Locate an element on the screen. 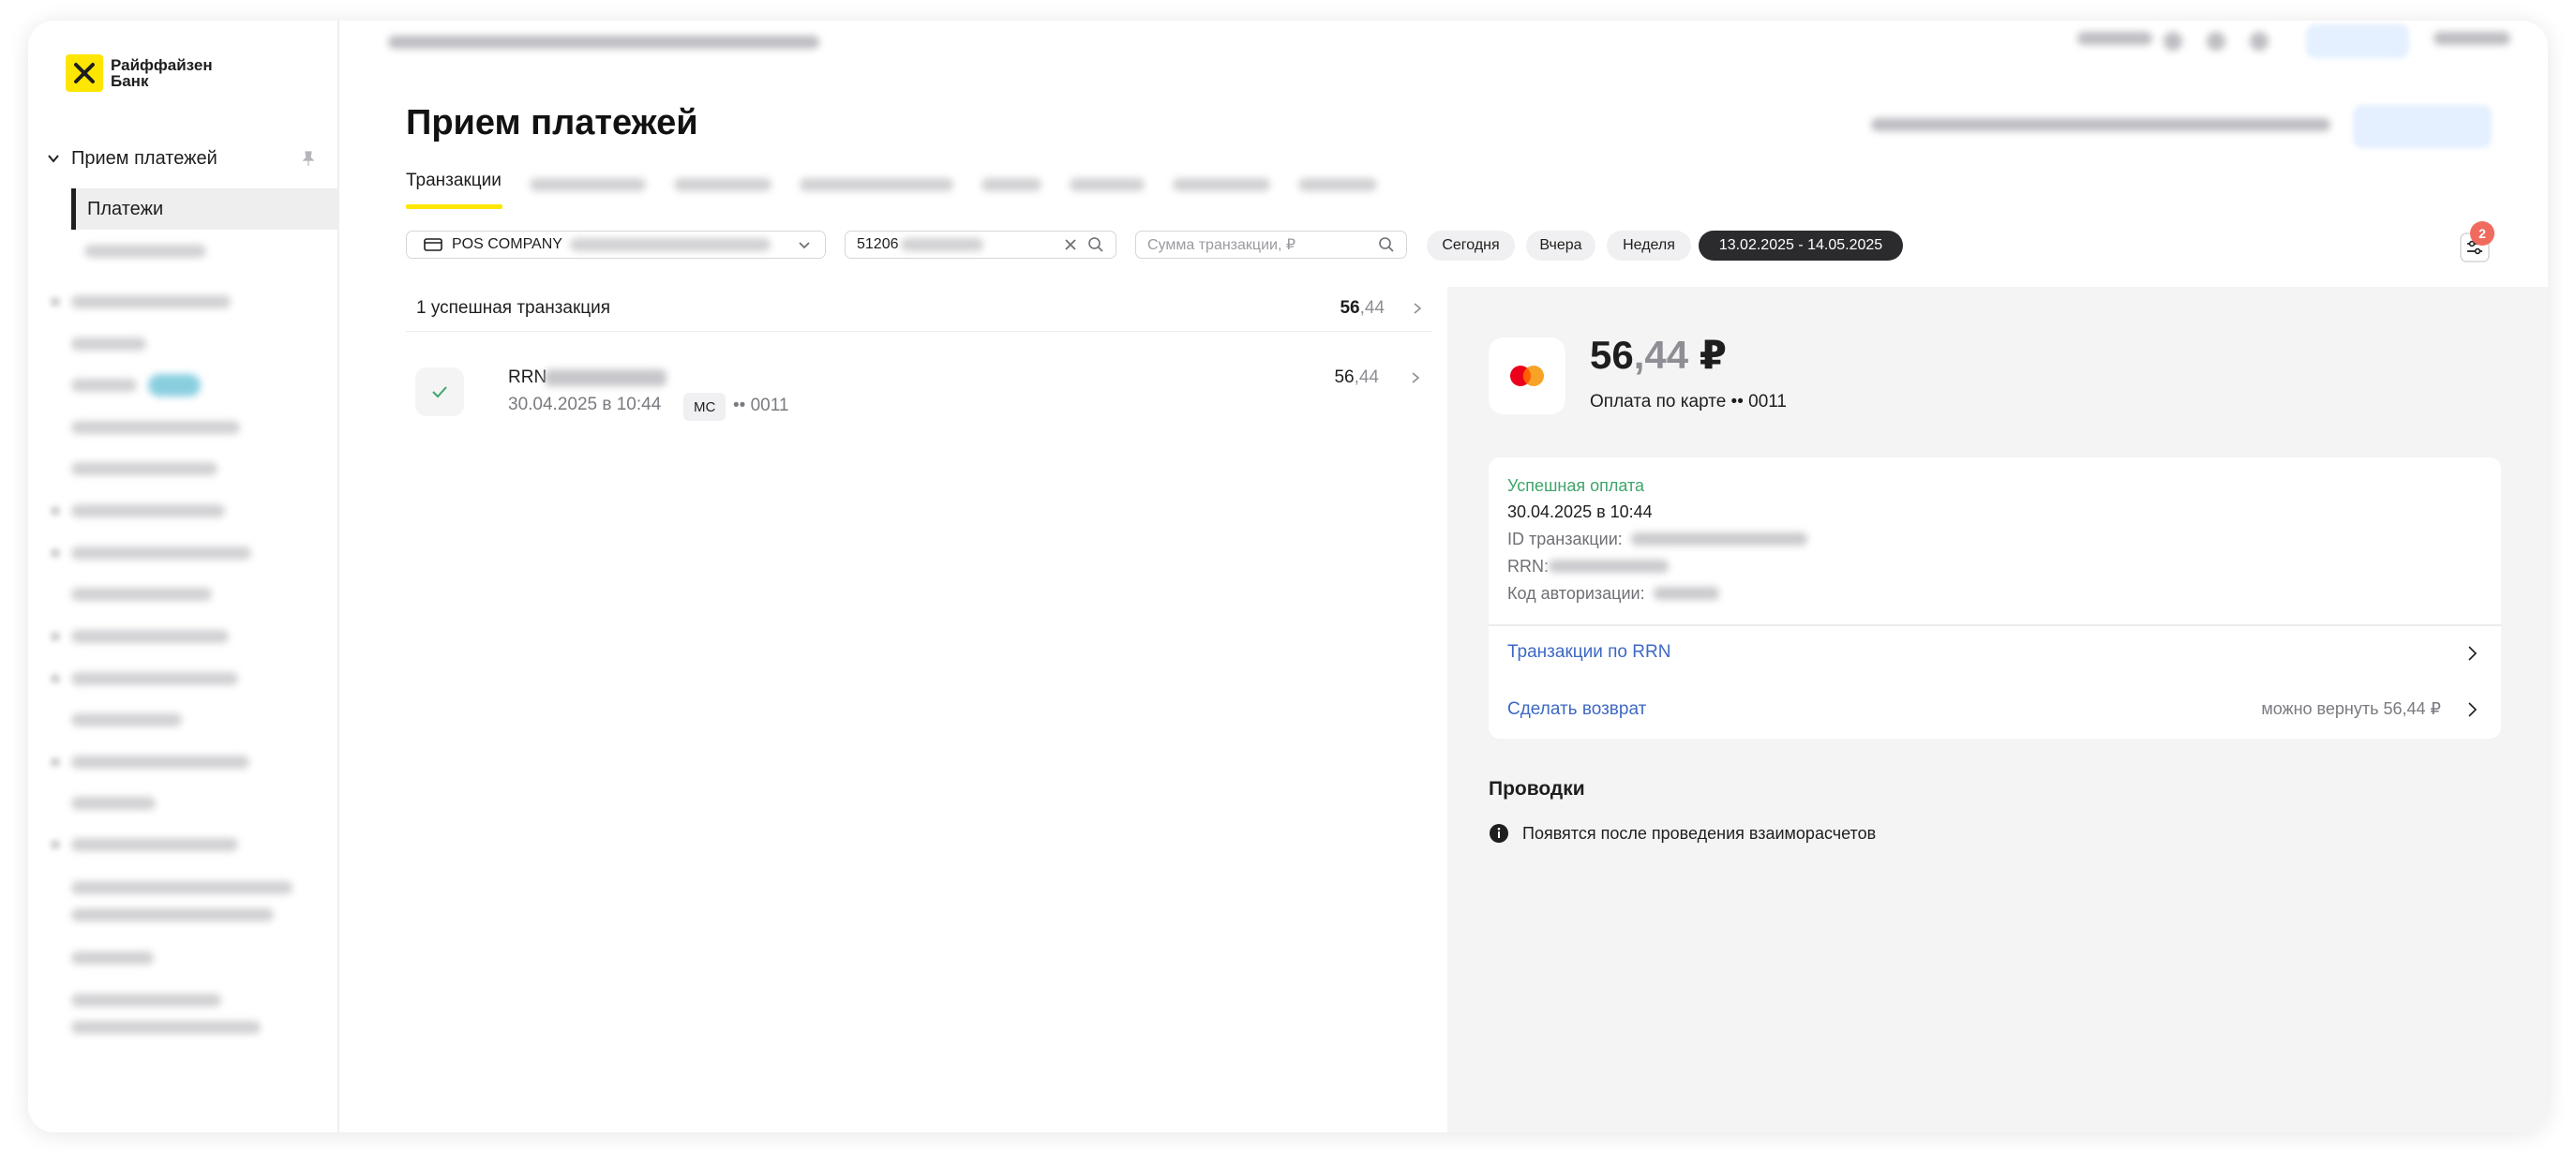 The height and width of the screenshot is (1168, 2576). pin-icon is located at coordinates (308, 159).